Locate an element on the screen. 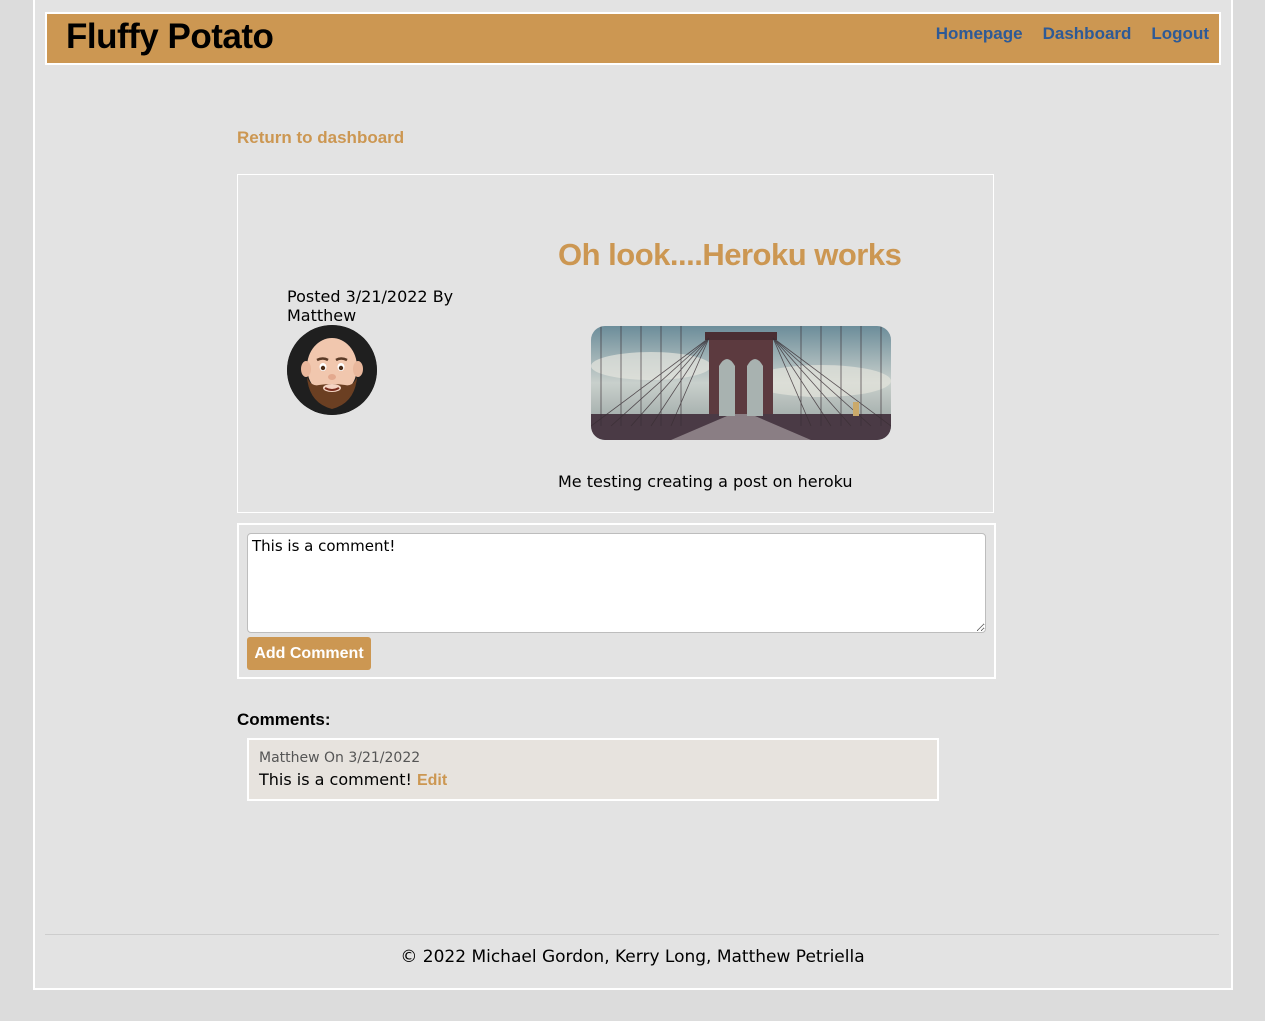 This screenshot has width=1265, height=1021. add-comment-button: Add Comment is located at coordinates (309, 653).